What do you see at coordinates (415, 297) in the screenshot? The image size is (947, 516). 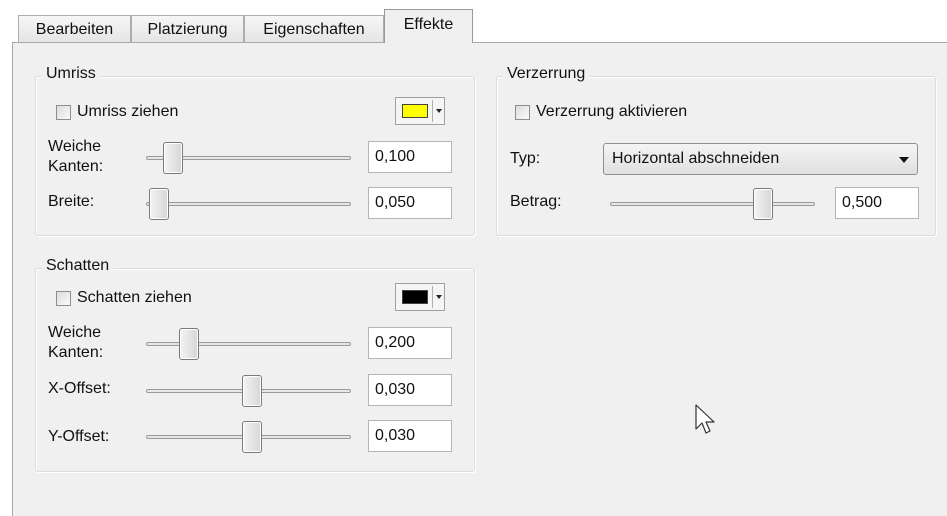 I see `shadow-color-swatch` at bounding box center [415, 297].